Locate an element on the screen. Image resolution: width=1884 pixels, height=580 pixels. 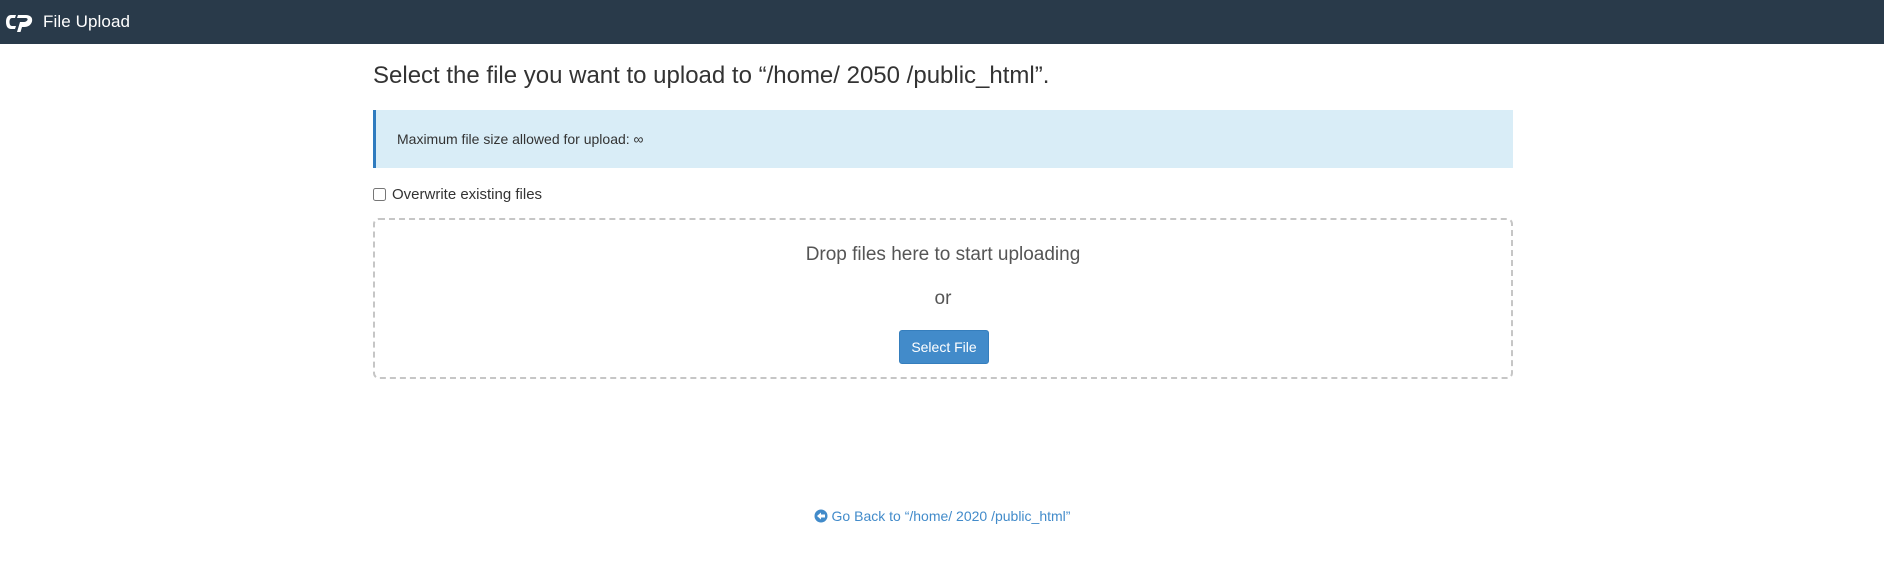
go-back-container: Go Back to “/home/ 2020 /public_html” is located at coordinates (942, 516).